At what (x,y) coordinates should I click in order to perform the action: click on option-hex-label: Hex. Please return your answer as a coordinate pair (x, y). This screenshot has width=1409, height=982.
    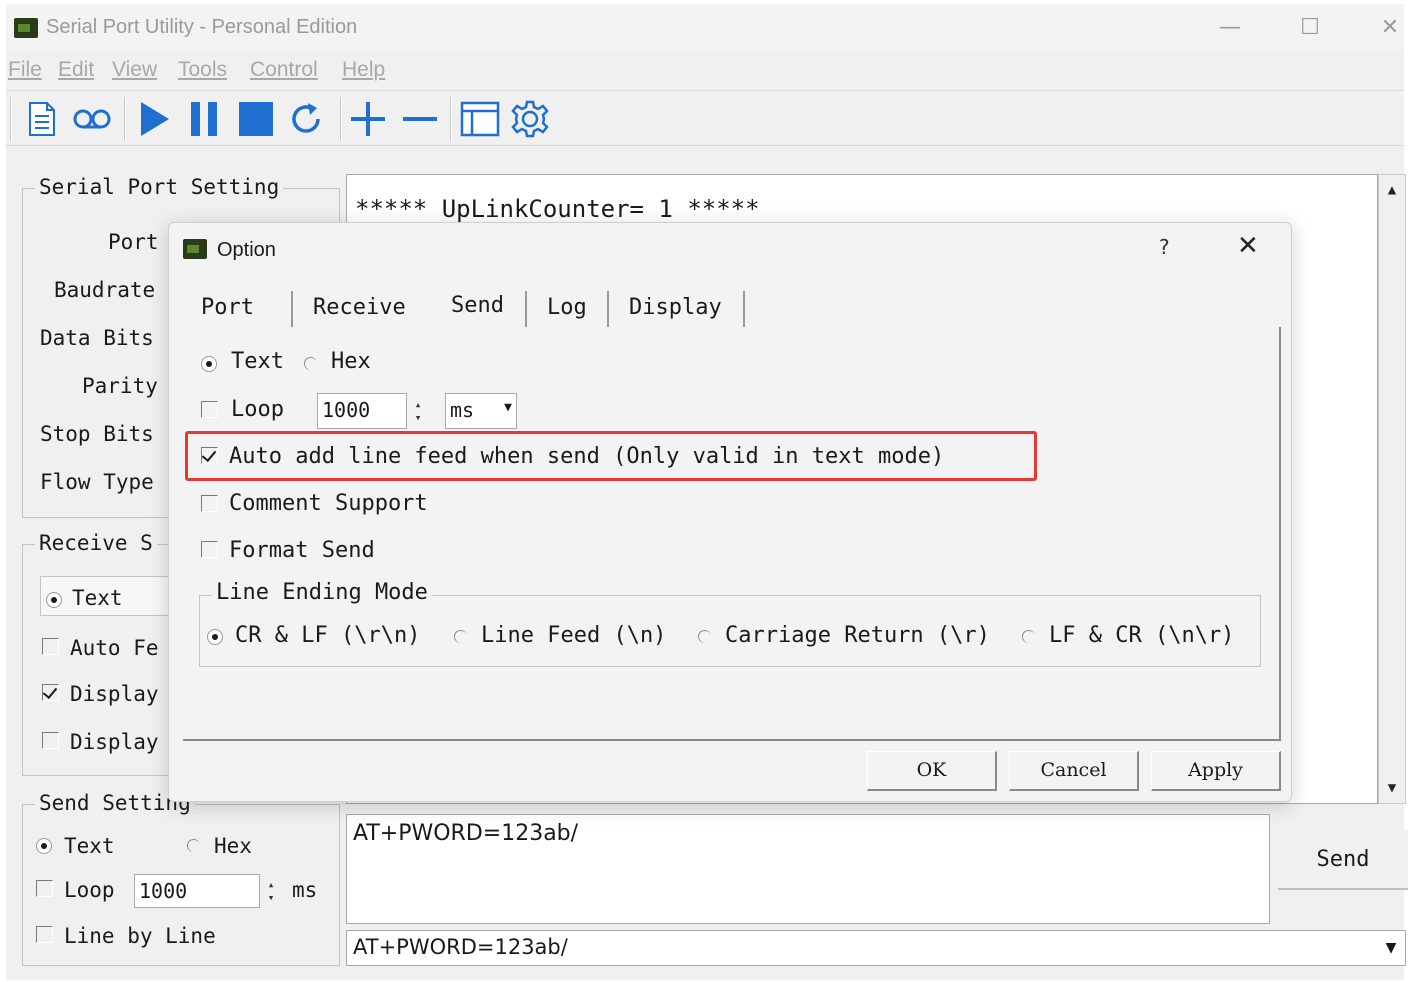
    Looking at the image, I should click on (351, 361).